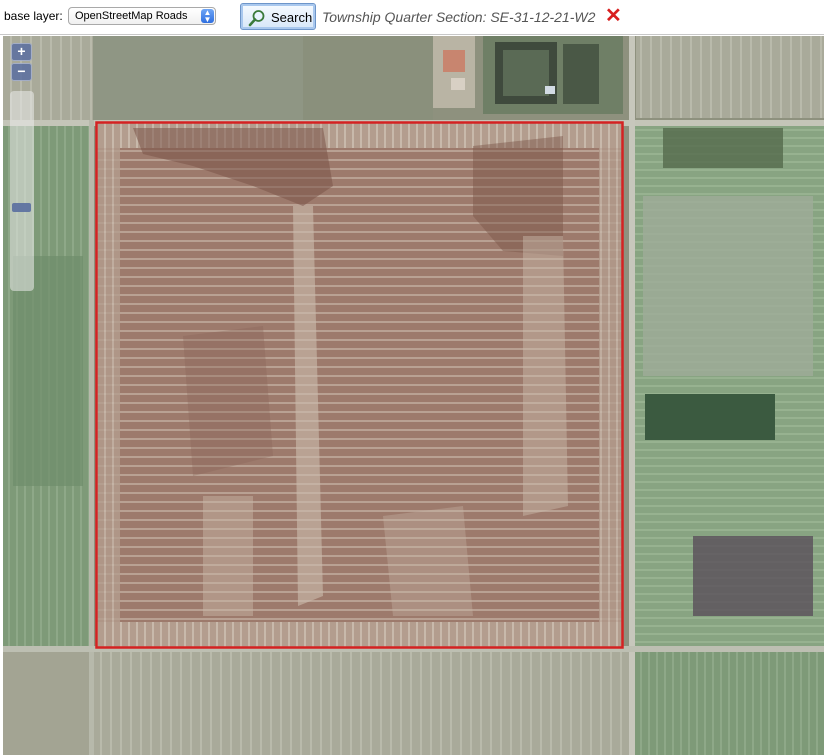  Describe the element at coordinates (33, 16) in the screenshot. I see `base-layer-label: base layer:` at that location.